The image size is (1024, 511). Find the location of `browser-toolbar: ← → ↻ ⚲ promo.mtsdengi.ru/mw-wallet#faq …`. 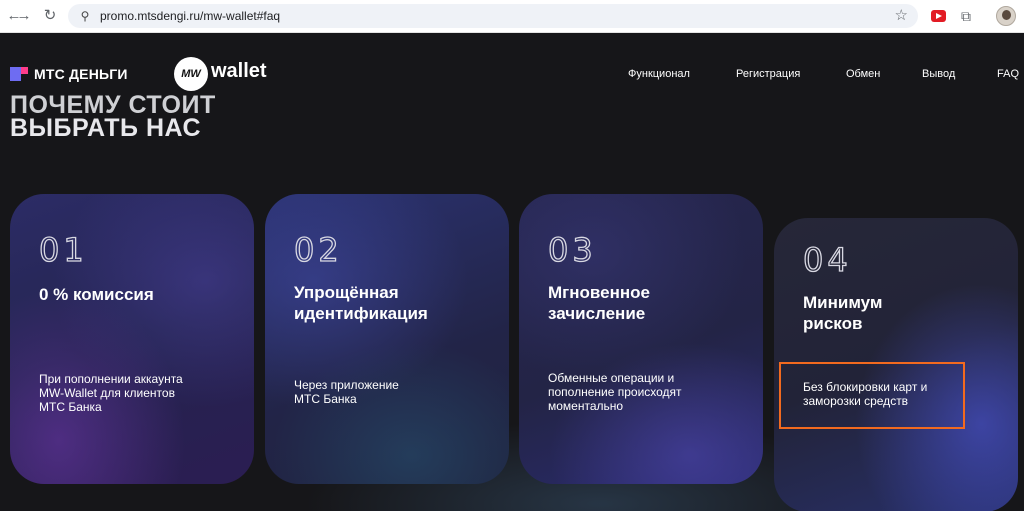

browser-toolbar: ← → ↻ ⚲ promo.mtsdengi.ru/mw-wallet#faq … is located at coordinates (512, 16).